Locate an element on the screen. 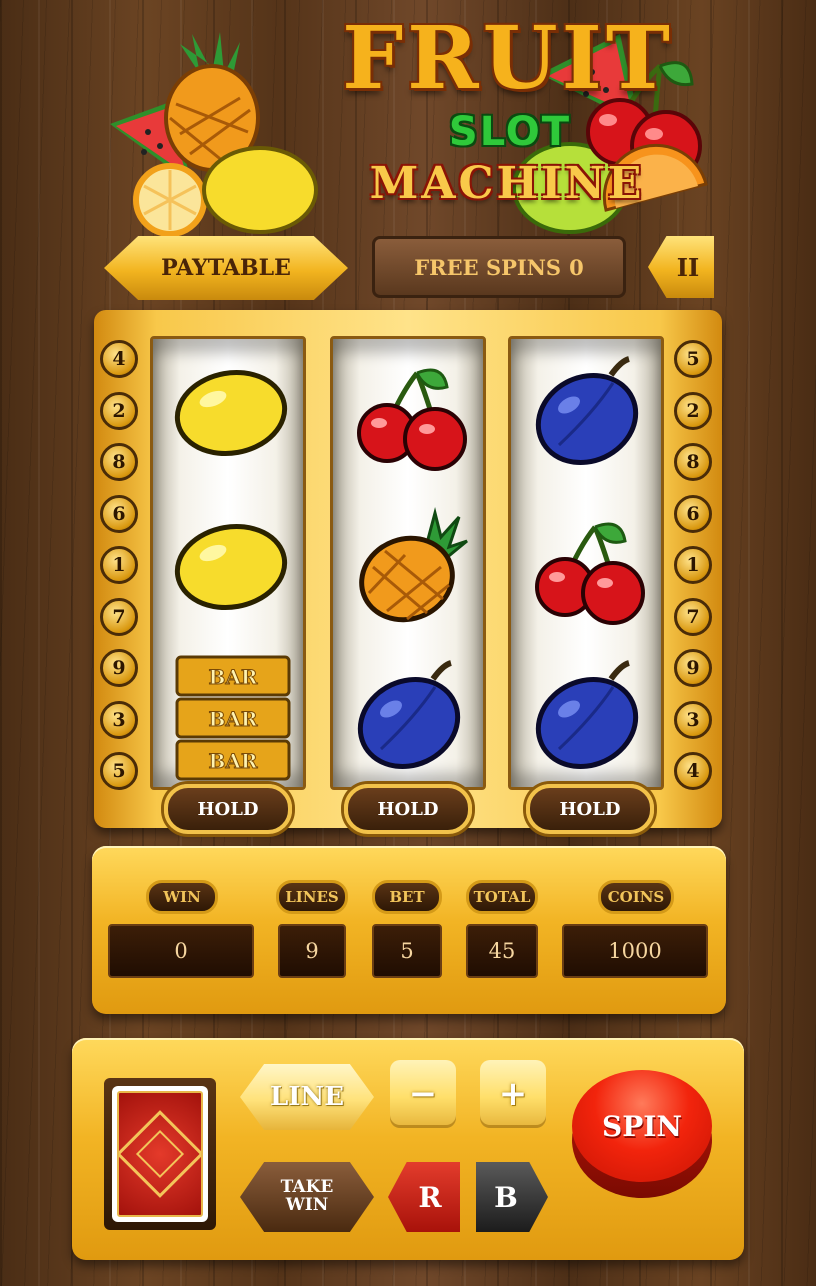 The image size is (816, 1286). line-button: LINE is located at coordinates (307, 1097).